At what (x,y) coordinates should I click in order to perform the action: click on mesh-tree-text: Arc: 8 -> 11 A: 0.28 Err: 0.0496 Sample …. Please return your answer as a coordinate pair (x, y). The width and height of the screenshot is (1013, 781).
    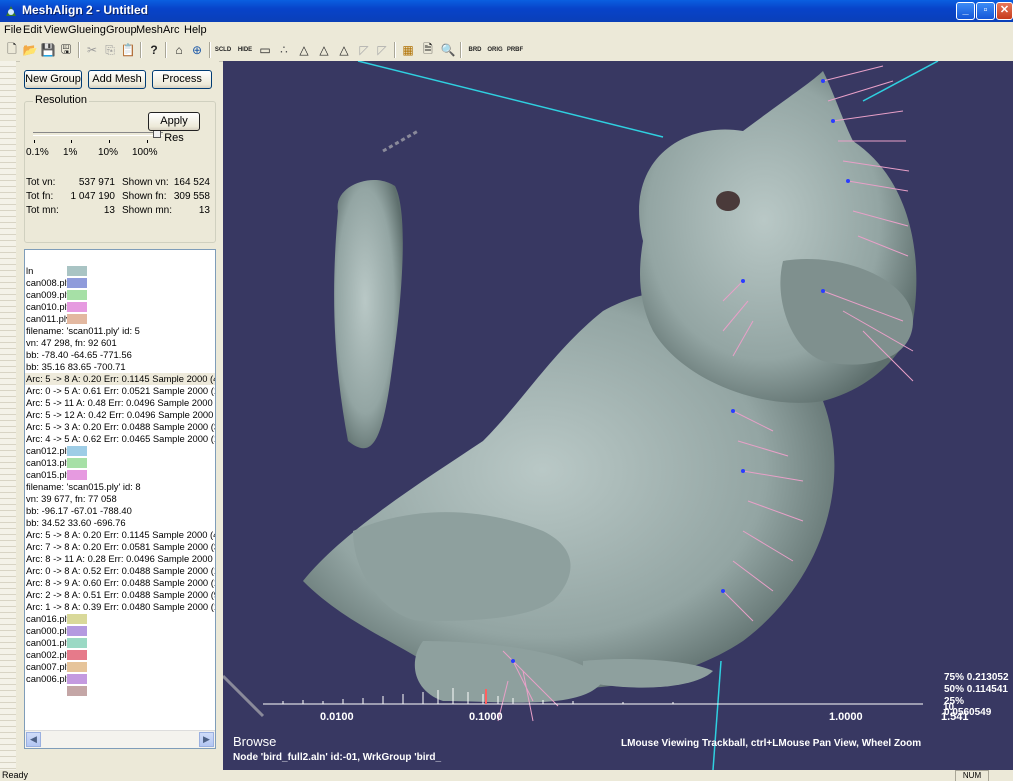
    Looking at the image, I should click on (121, 558).